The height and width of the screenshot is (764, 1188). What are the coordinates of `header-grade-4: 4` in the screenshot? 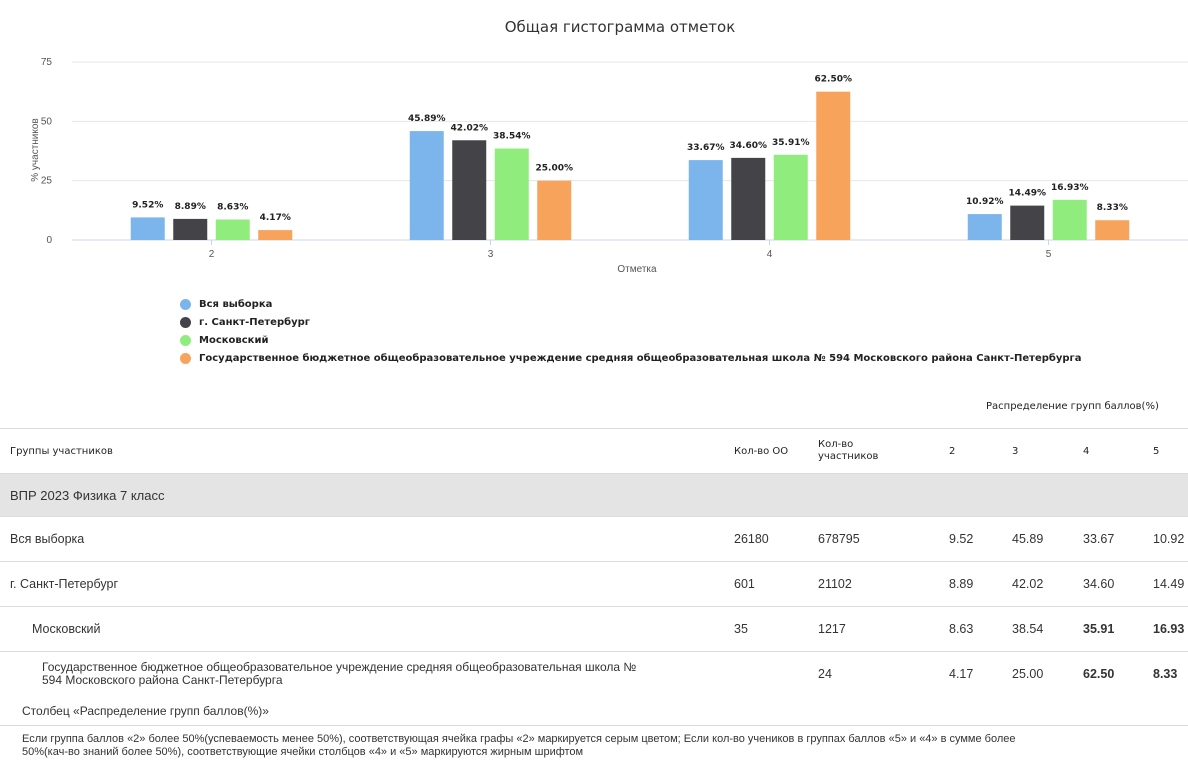 It's located at (1086, 451).